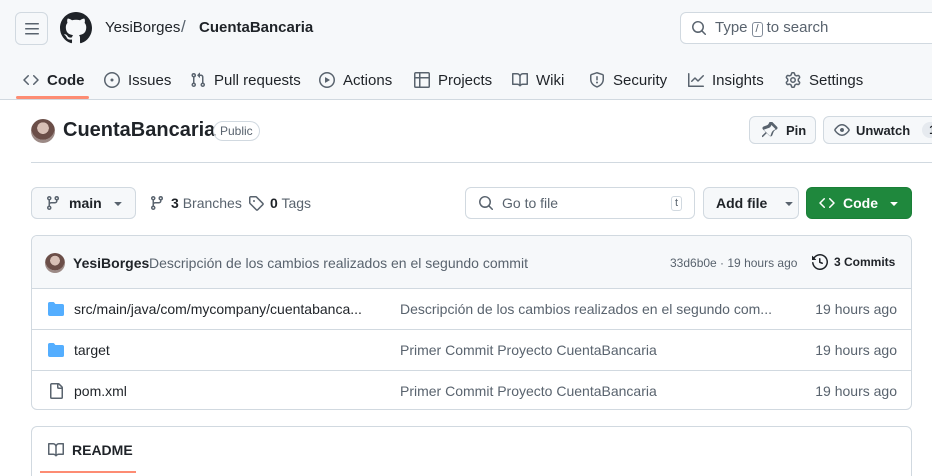  What do you see at coordinates (43, 131) in the screenshot?
I see `owner-avatar` at bounding box center [43, 131].